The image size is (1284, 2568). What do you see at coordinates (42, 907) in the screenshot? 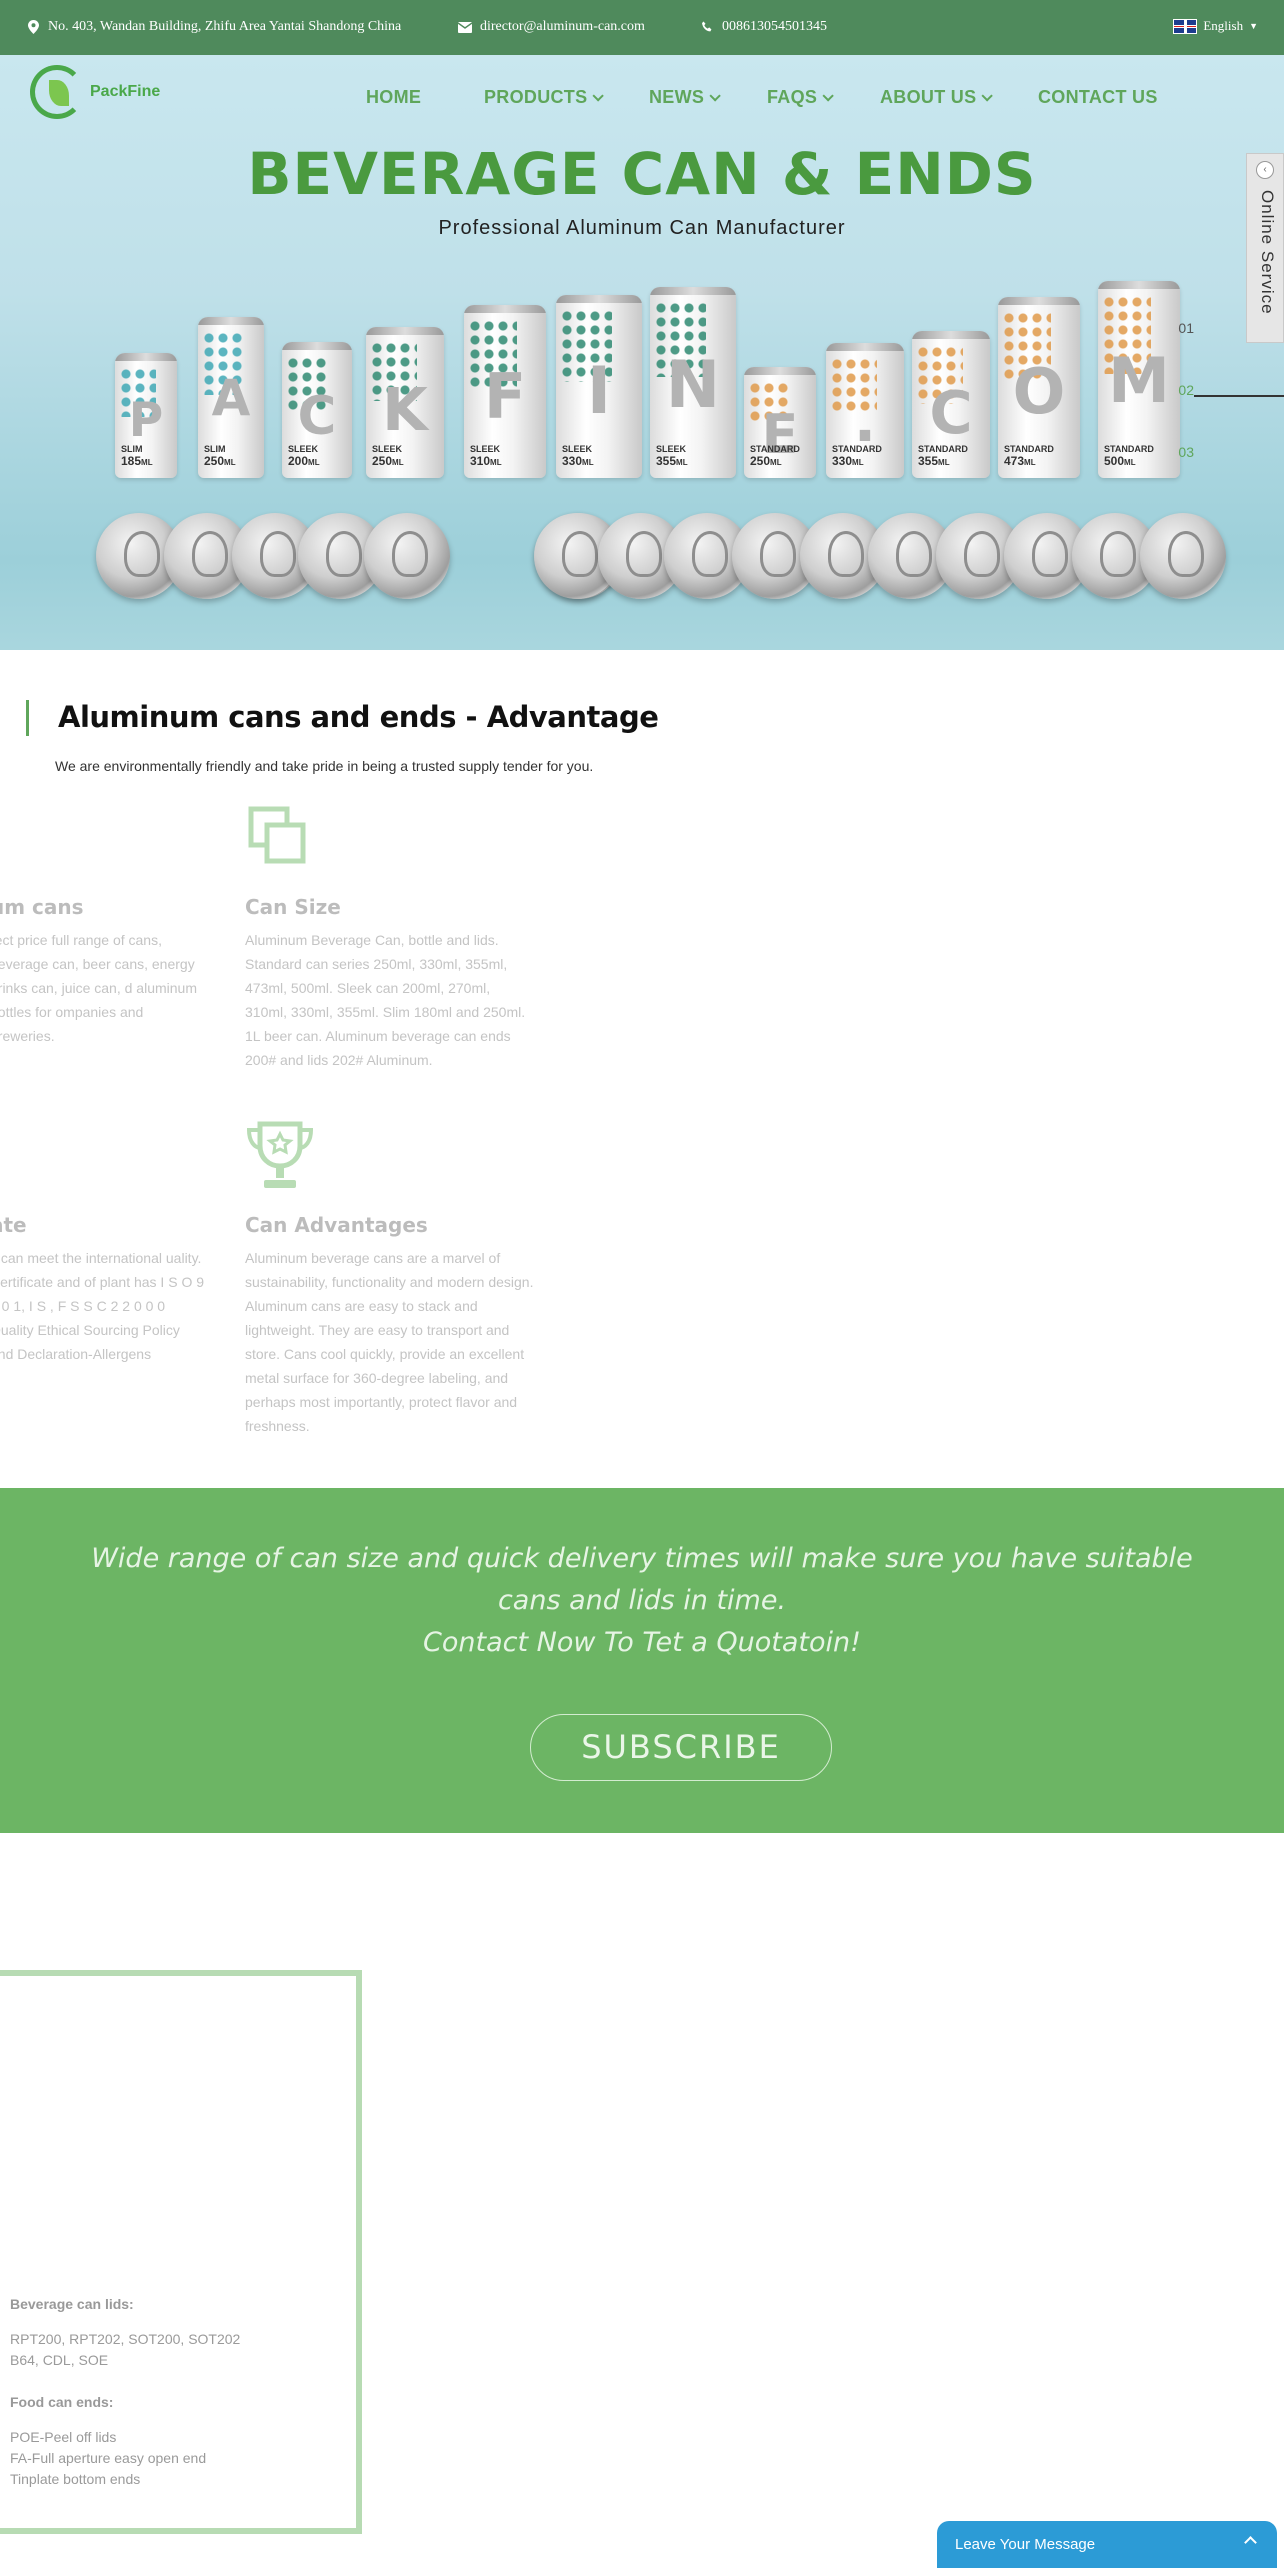
I see `feature-heading-cans: um cans` at bounding box center [42, 907].